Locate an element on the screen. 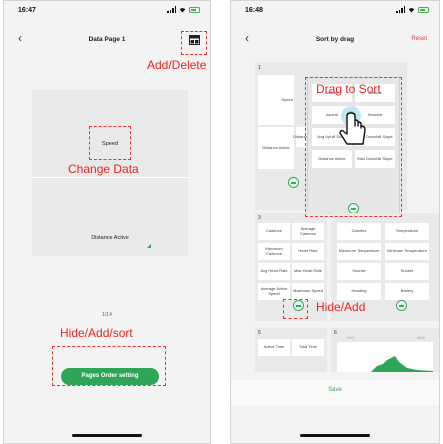  field-cell: Sunset is located at coordinates (407, 271).